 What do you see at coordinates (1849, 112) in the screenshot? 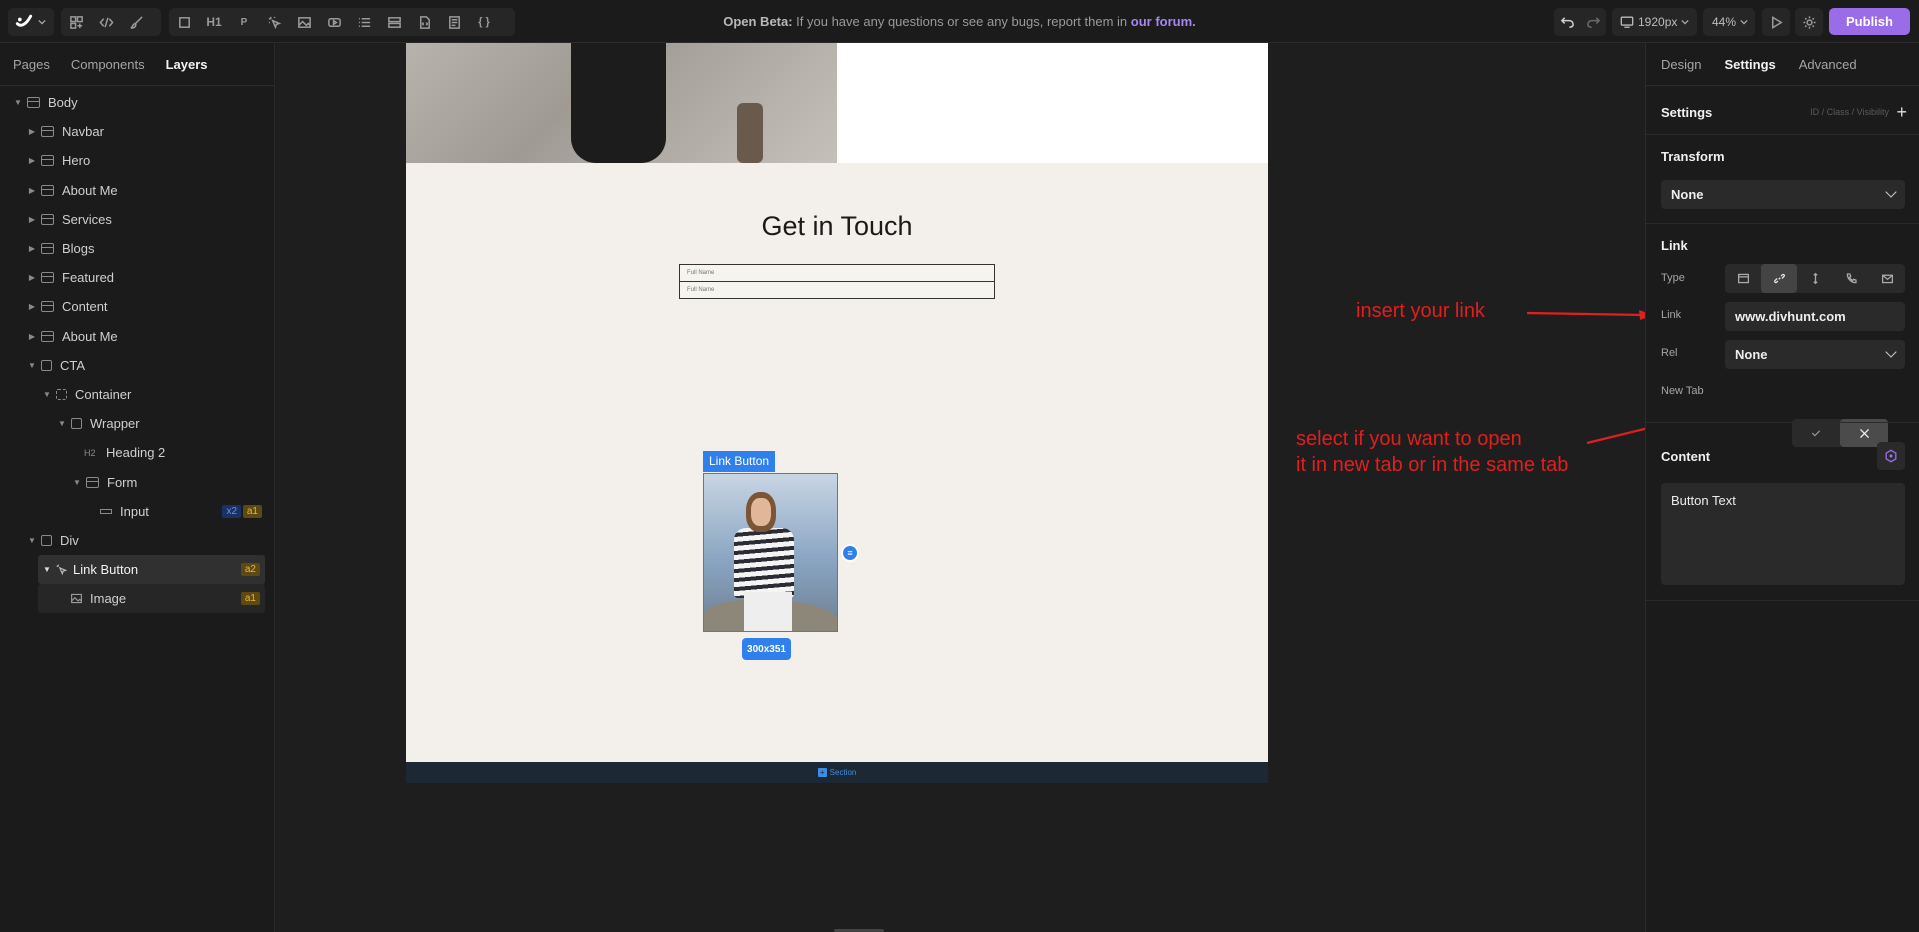
I see `id-class-visibility-link: ID / Class / Visibility` at bounding box center [1849, 112].